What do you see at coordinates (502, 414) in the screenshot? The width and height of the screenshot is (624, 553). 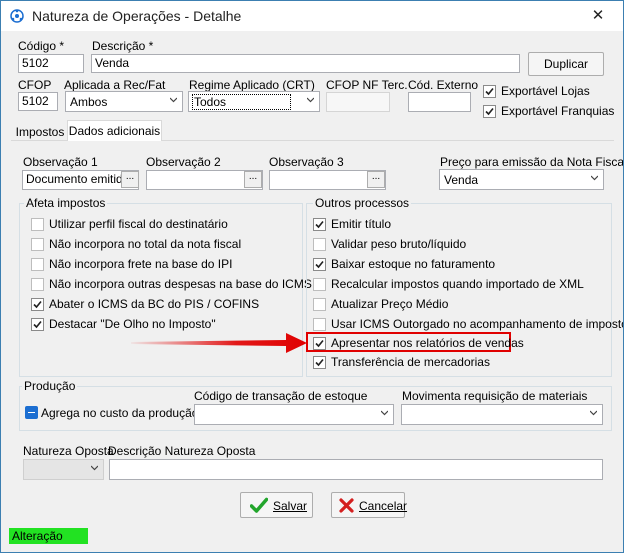 I see `movimenta-select` at bounding box center [502, 414].